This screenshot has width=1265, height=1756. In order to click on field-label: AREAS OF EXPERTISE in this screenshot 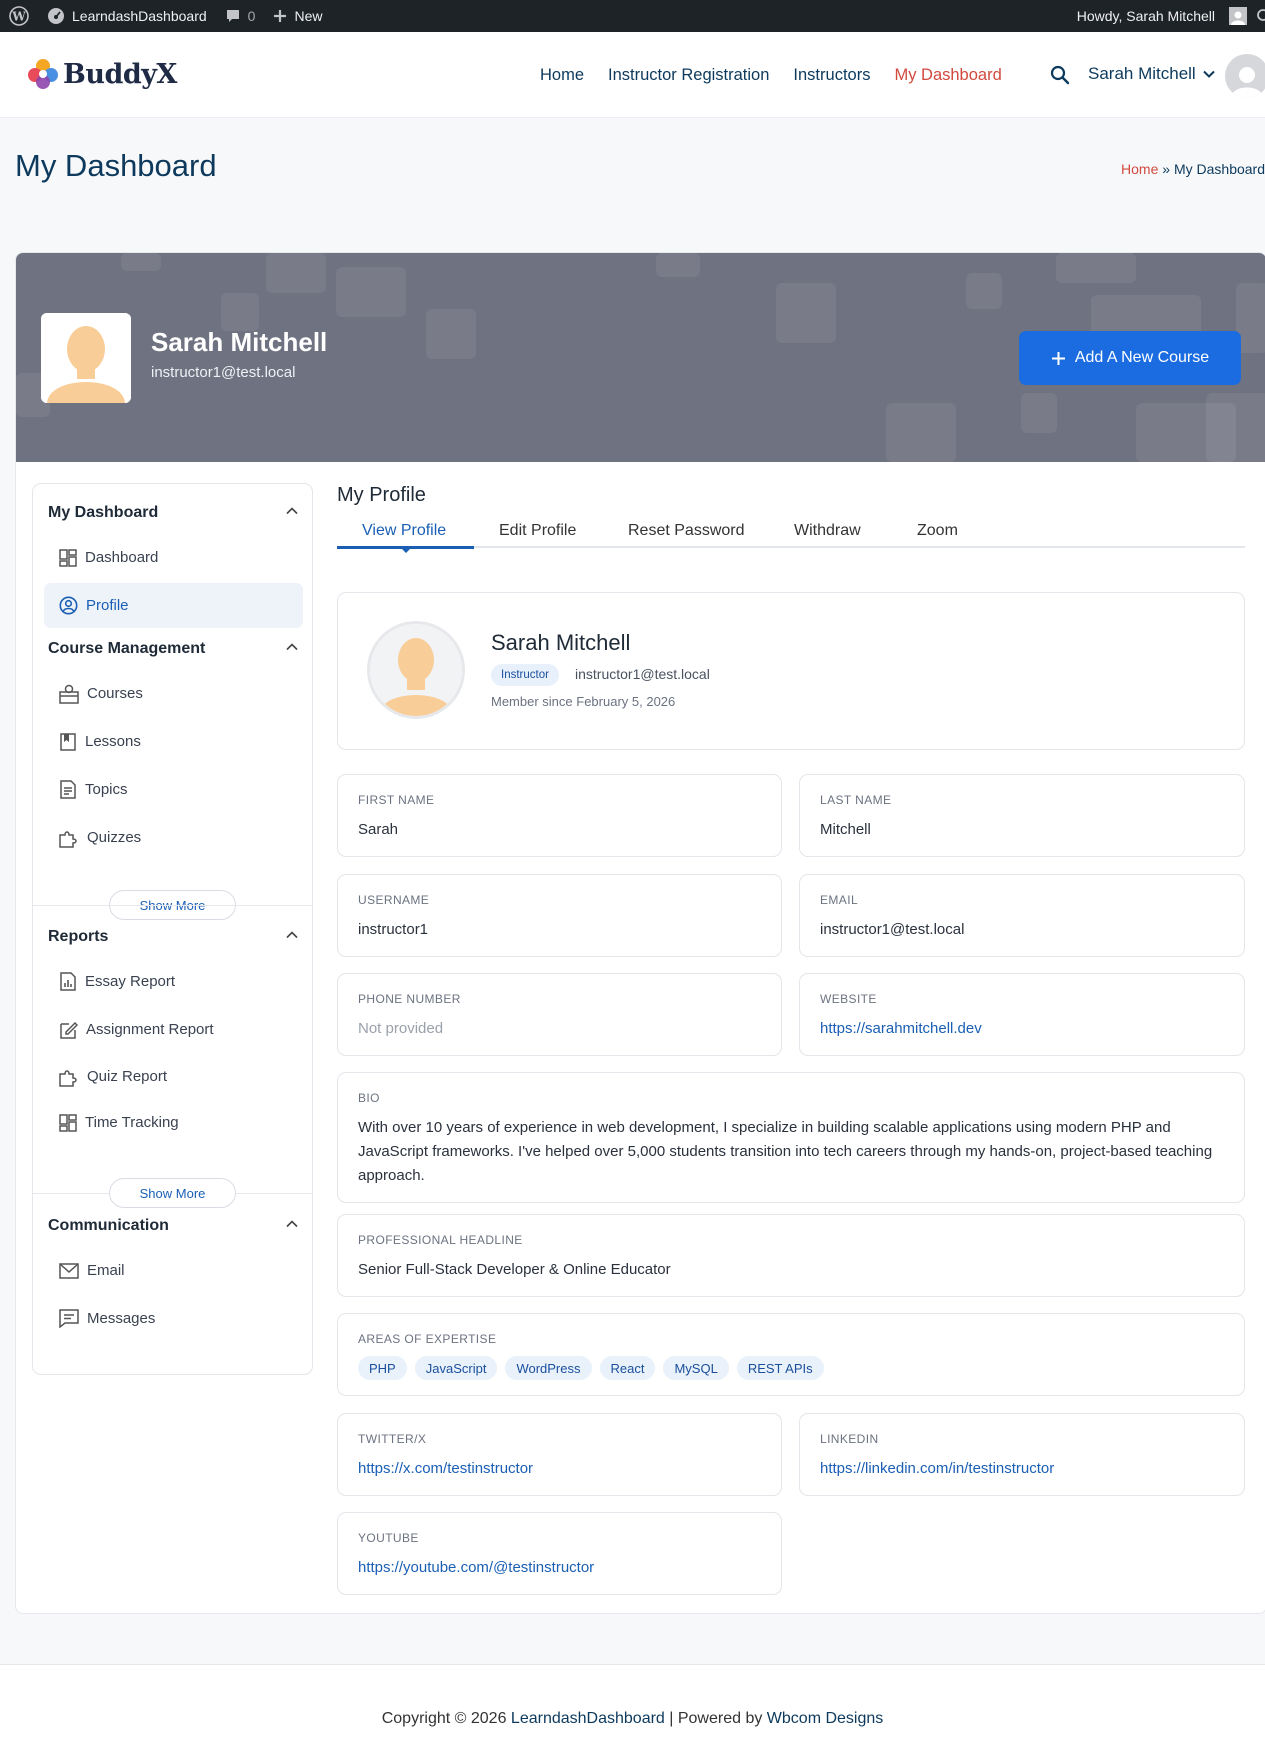, I will do `click(427, 1339)`.